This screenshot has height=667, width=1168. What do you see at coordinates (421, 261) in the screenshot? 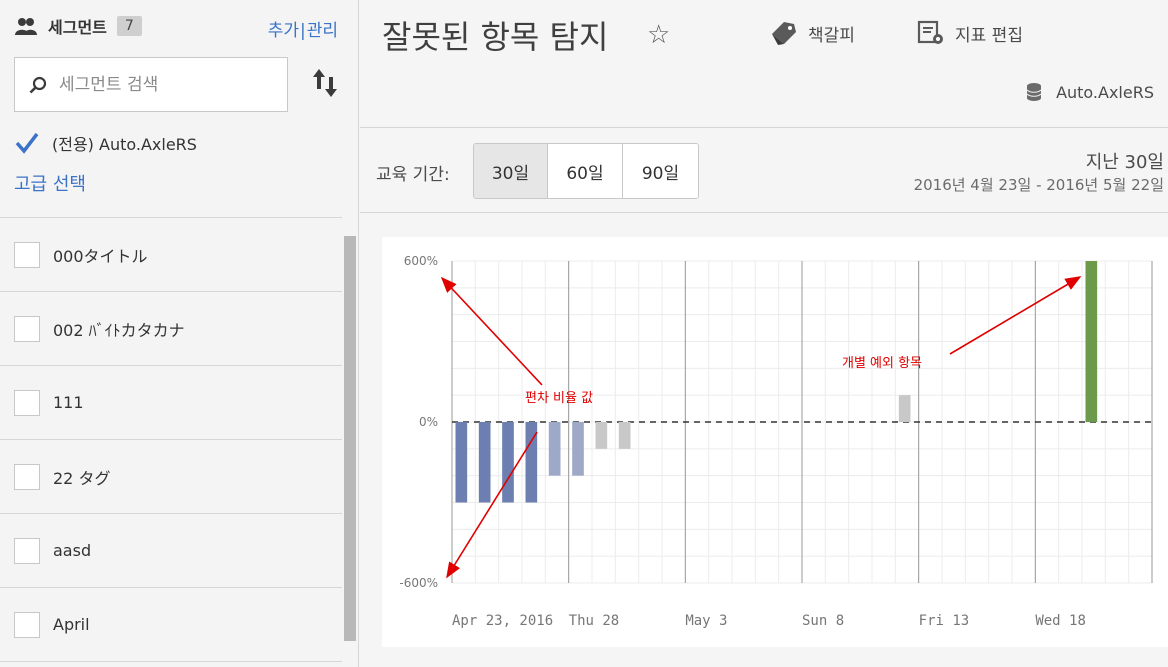
I see `y-tick-label: 600%` at bounding box center [421, 261].